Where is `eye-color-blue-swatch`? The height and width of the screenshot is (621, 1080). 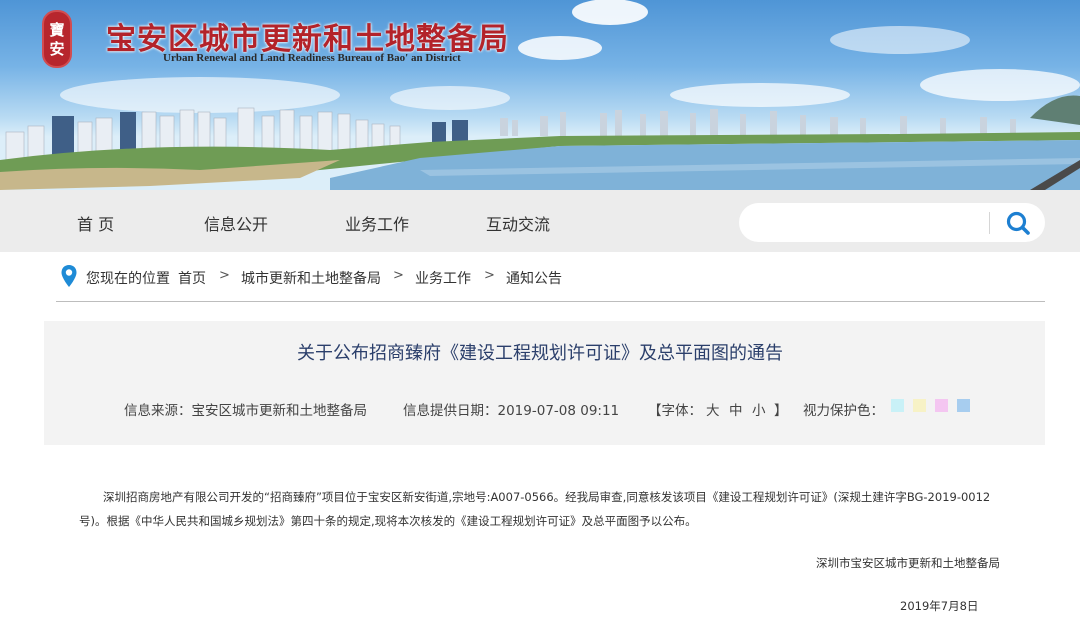
eye-color-blue-swatch is located at coordinates (963, 405).